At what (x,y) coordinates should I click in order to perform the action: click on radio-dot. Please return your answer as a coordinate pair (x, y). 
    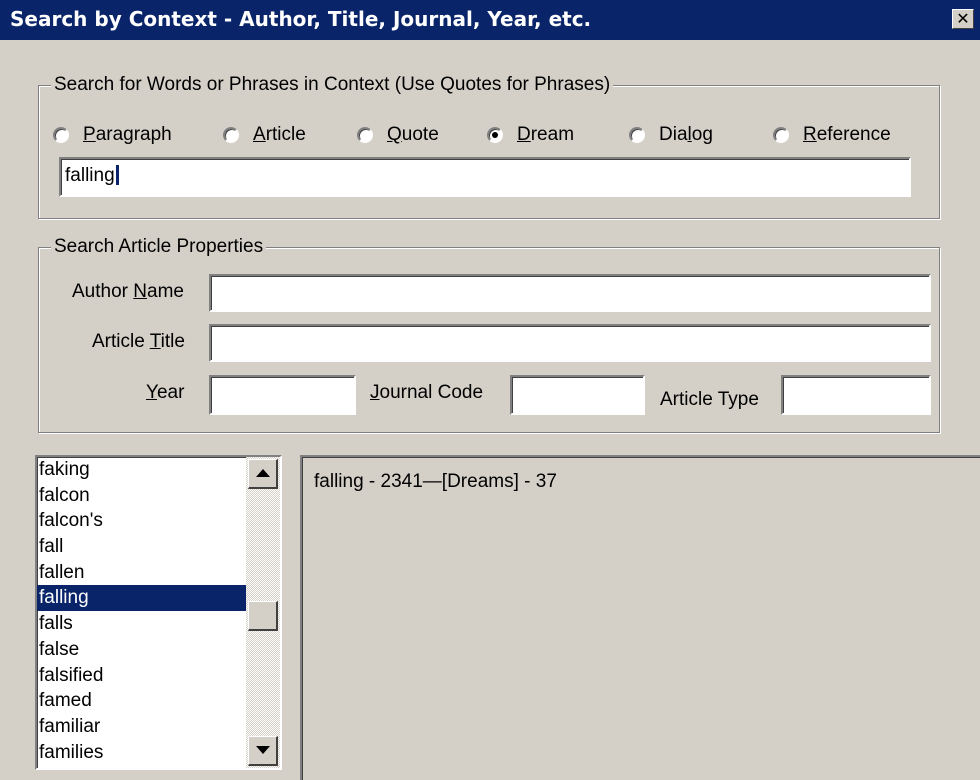
    Looking at the image, I should click on (495, 135).